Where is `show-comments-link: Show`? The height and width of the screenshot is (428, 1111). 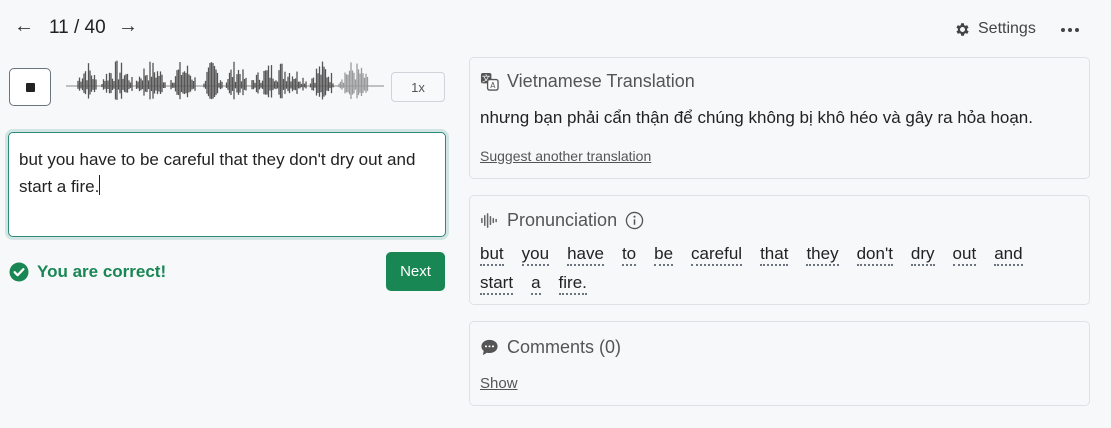 show-comments-link: Show is located at coordinates (499, 383).